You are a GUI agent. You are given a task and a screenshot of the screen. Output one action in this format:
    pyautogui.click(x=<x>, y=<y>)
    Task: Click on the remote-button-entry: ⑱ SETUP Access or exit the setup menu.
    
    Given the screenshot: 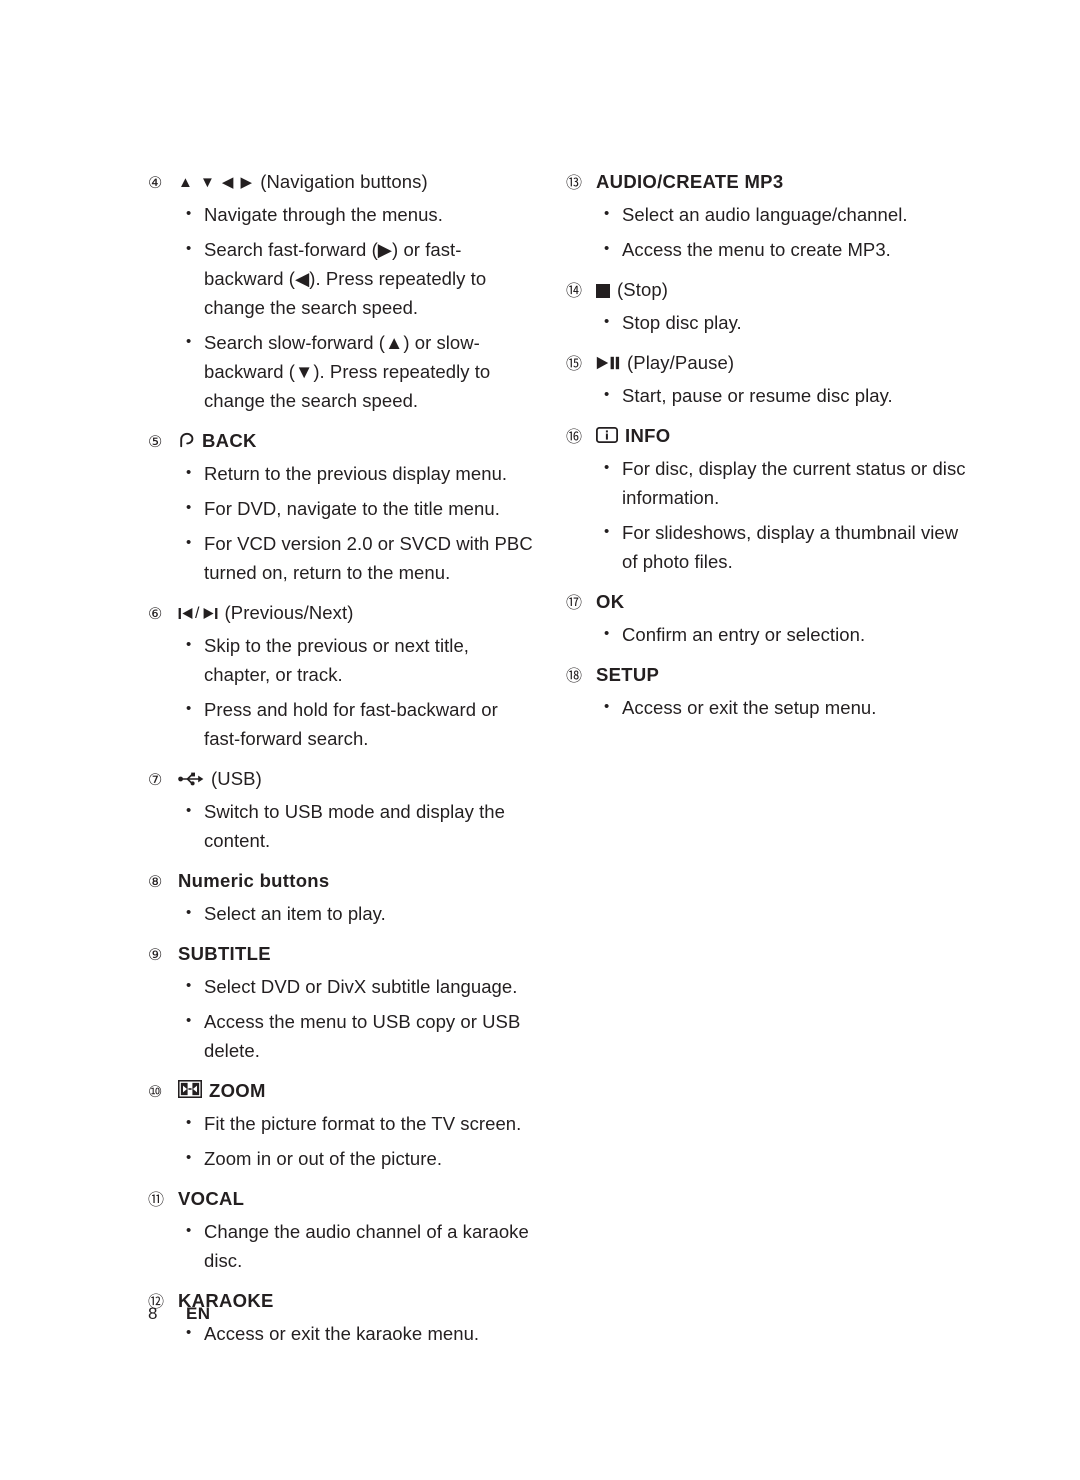 What is the action you would take?
    pyautogui.click(x=766, y=691)
    